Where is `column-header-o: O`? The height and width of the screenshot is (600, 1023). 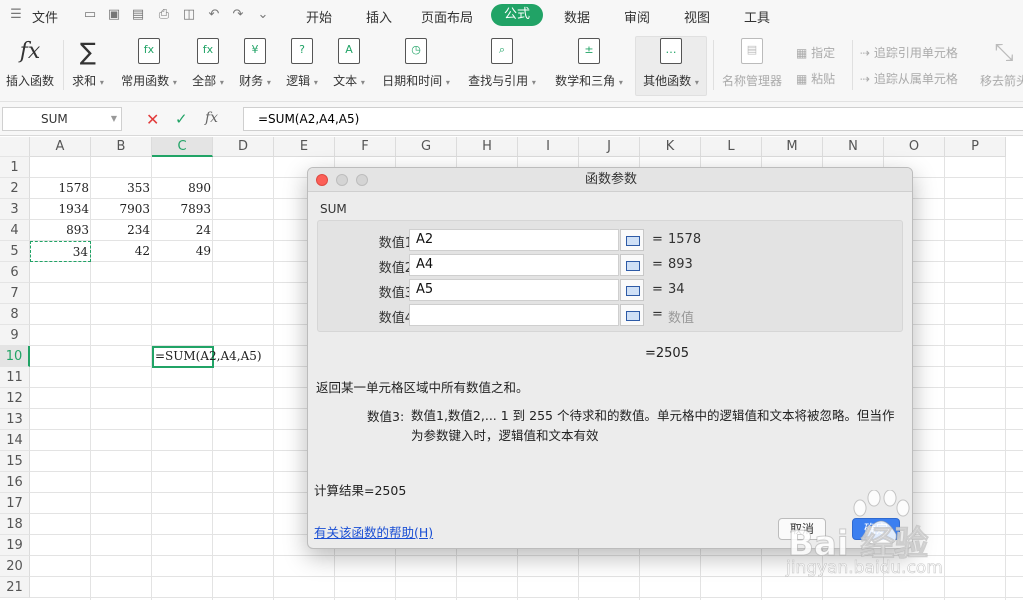 column-header-o: O is located at coordinates (914, 147).